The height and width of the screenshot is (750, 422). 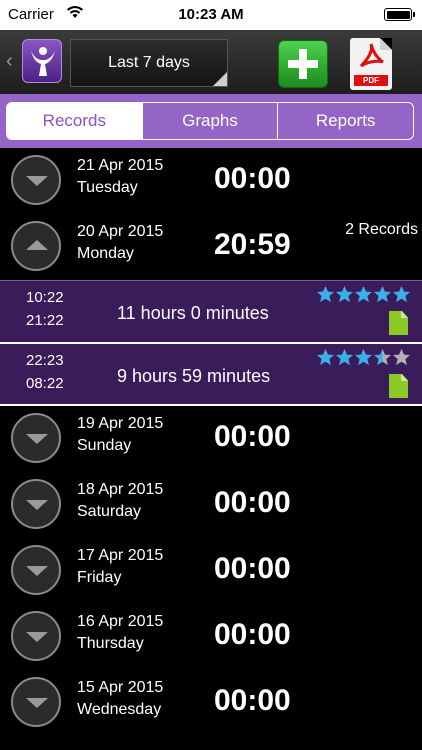 I want to click on record-row: 22:23 08:22 9 hours 59 minutes, so click(x=211, y=374).